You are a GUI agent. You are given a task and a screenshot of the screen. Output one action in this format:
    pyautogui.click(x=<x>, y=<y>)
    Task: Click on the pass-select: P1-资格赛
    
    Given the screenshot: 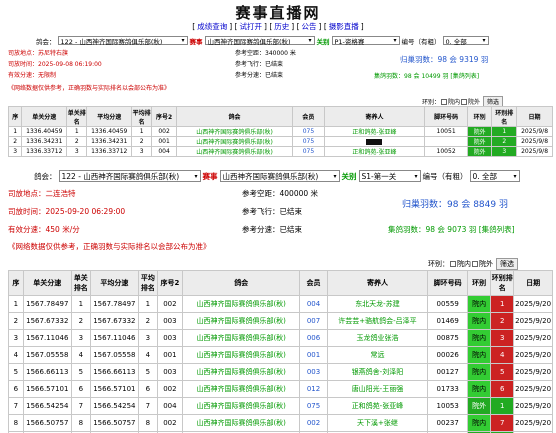 What is the action you would take?
    pyautogui.click(x=365, y=41)
    